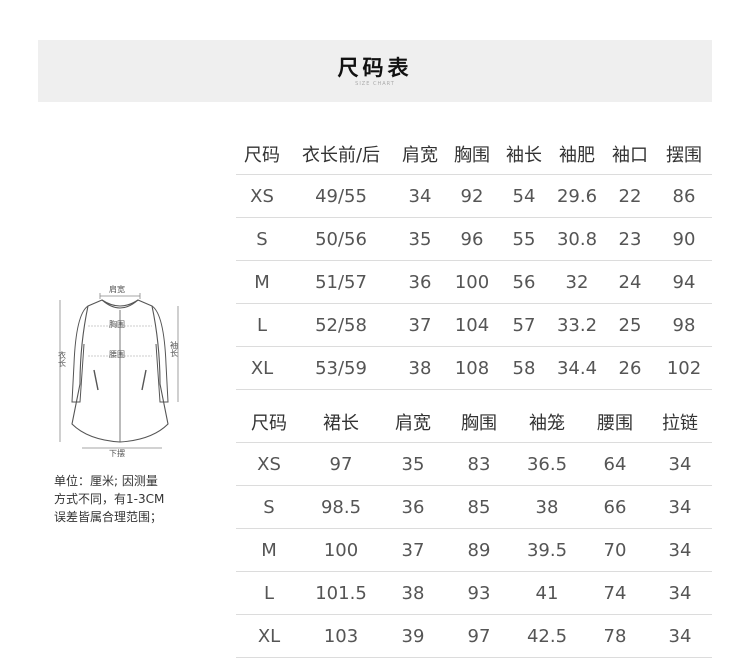 The image size is (750, 668). Describe the element at coordinates (615, 593) in the screenshot. I see `table-cell: 74` at that location.